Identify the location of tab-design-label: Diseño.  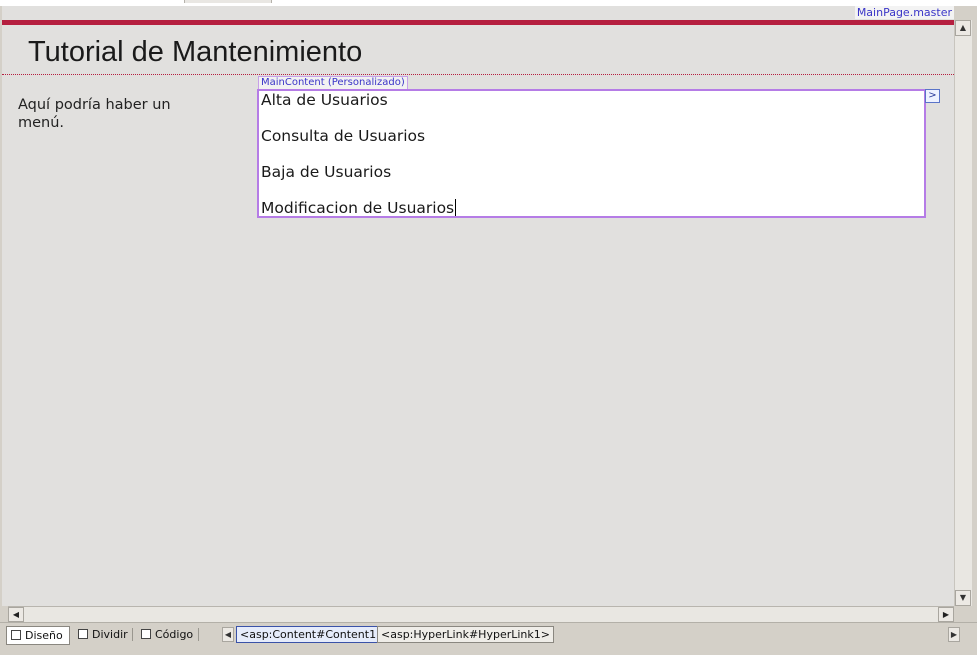
(44, 635).